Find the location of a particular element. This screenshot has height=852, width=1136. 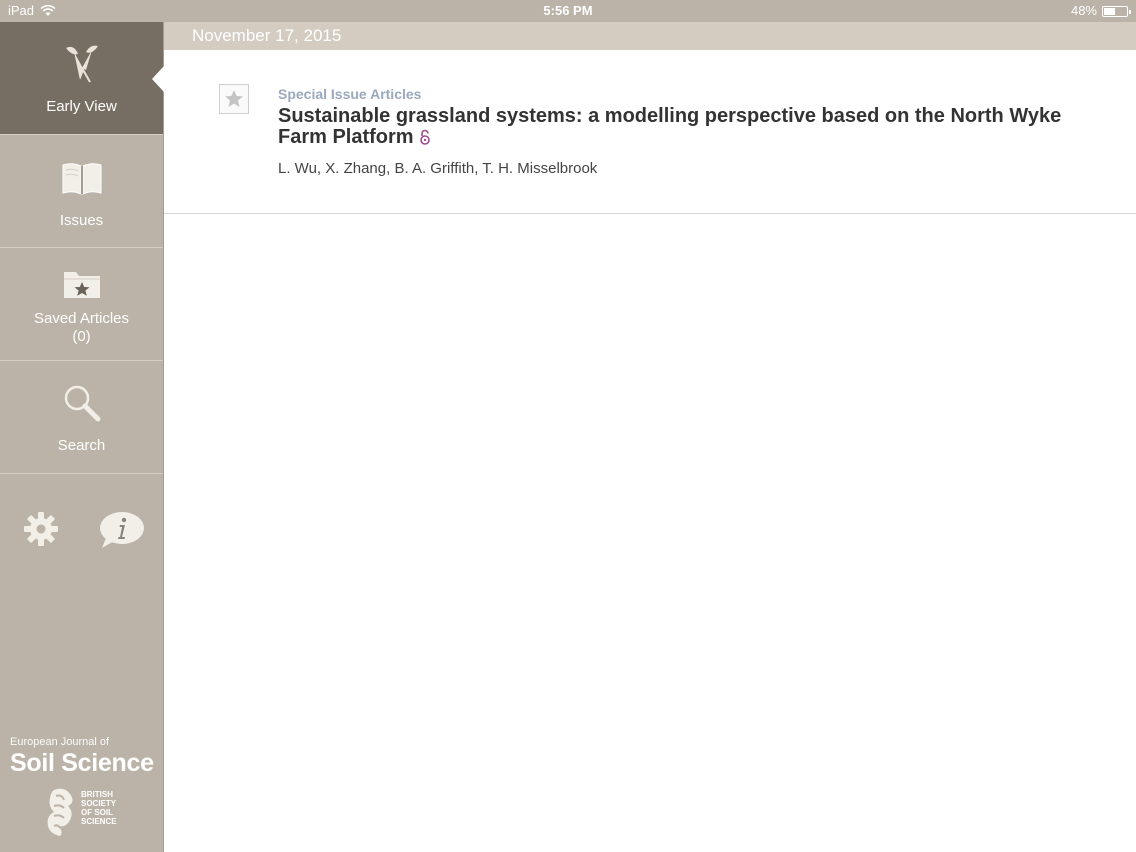

battery-tip is located at coordinates (1130, 11).